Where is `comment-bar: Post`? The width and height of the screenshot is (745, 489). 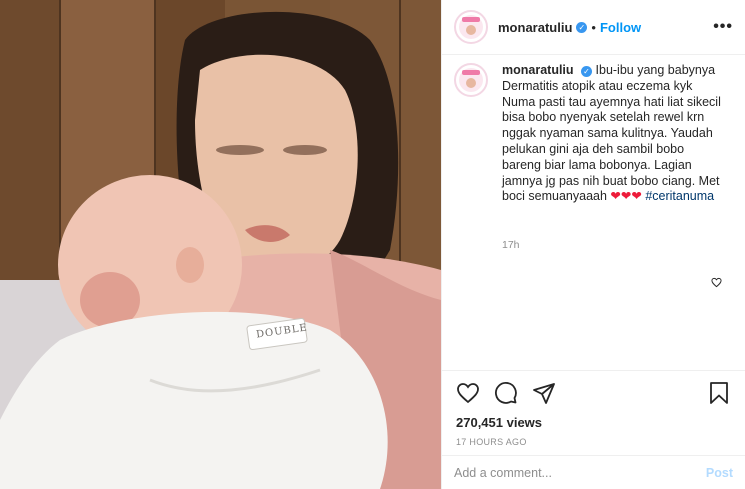 comment-bar: Post is located at coordinates (593, 472).